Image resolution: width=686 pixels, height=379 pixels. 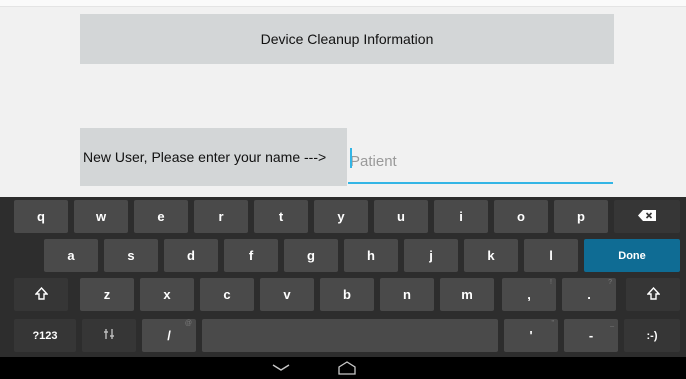 I want to click on apostrophe-hint: ", so click(x=553, y=323).